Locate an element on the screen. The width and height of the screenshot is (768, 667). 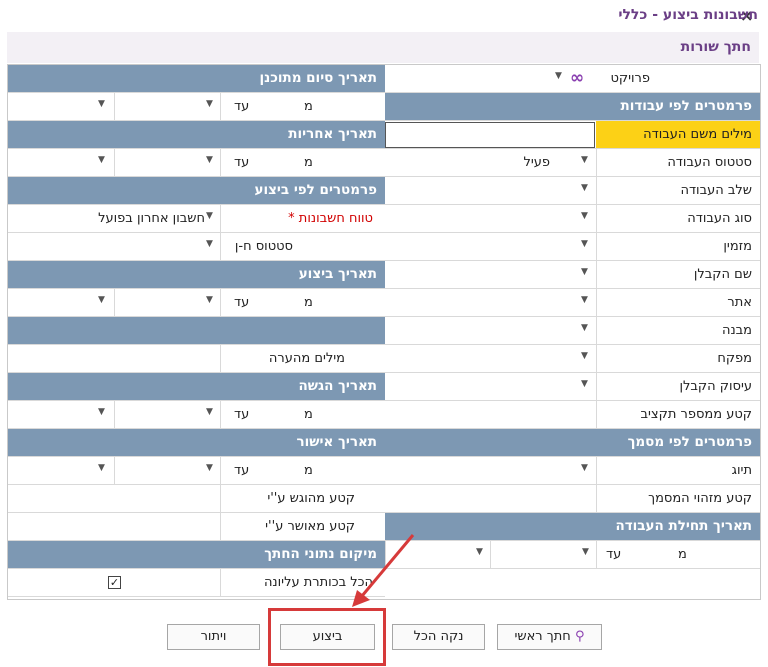
annotation-arrow-icon is located at coordinates (383, 570).